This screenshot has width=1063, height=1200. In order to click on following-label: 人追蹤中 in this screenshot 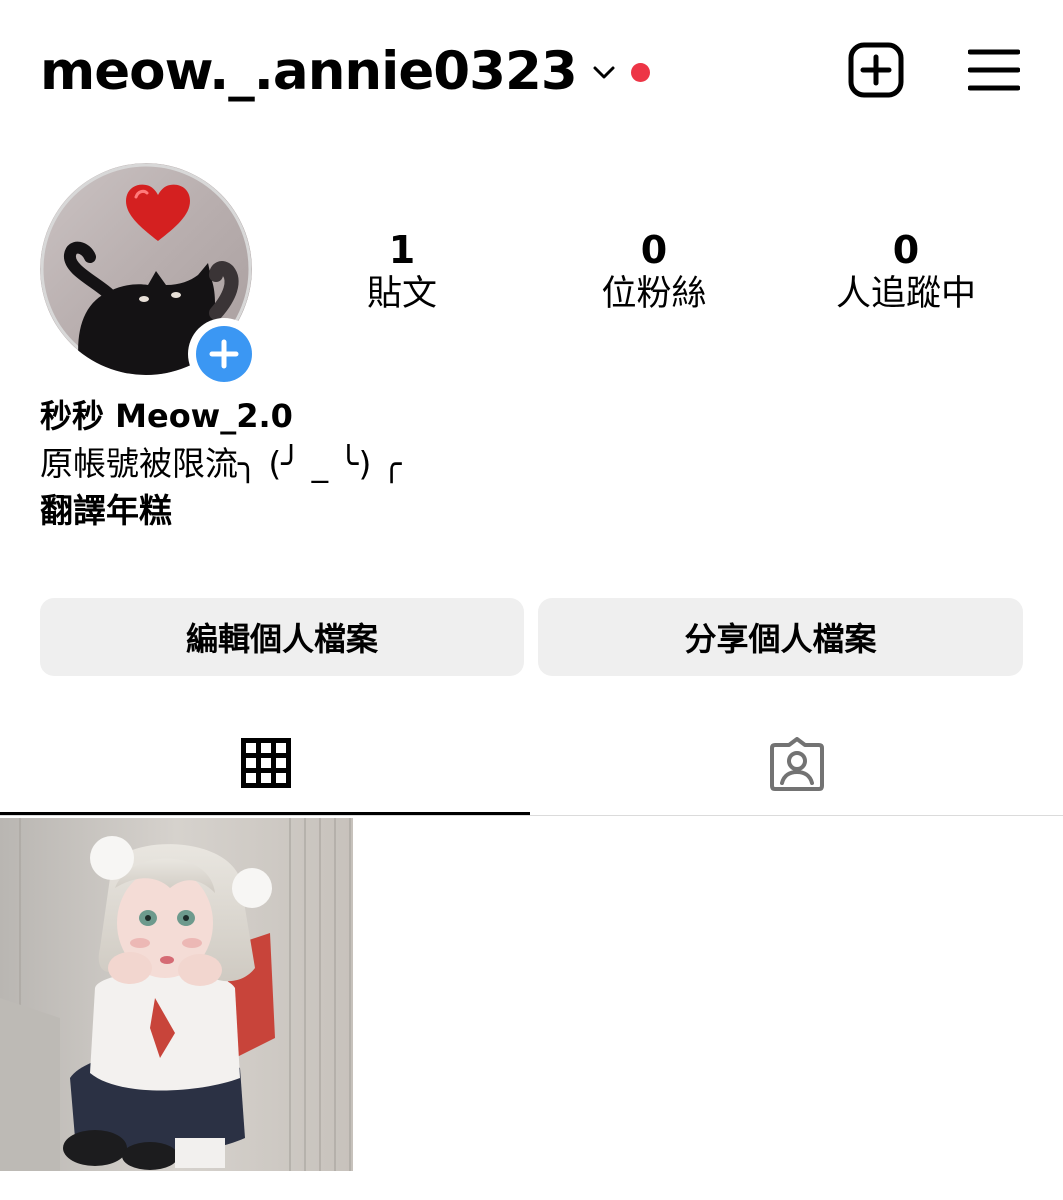, I will do `click(905, 294)`.